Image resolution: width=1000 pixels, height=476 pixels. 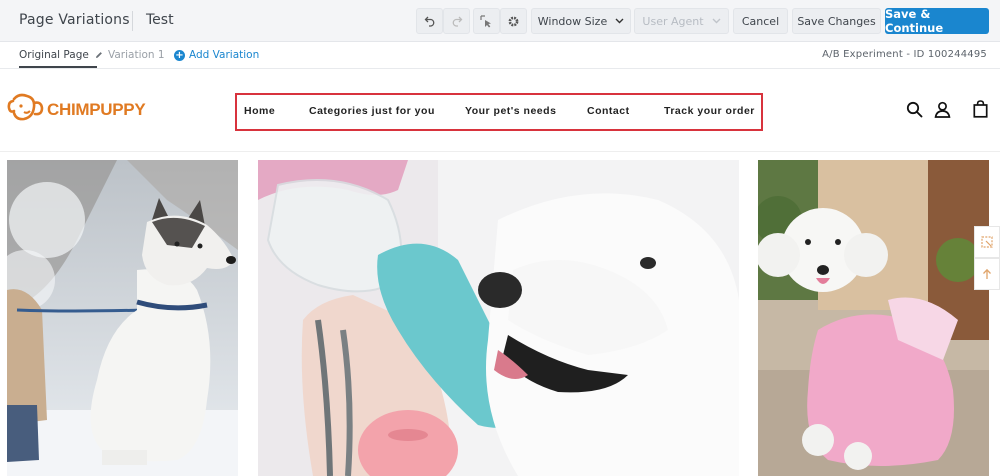 What do you see at coordinates (259, 111) in the screenshot?
I see `nav-home: Home` at bounding box center [259, 111].